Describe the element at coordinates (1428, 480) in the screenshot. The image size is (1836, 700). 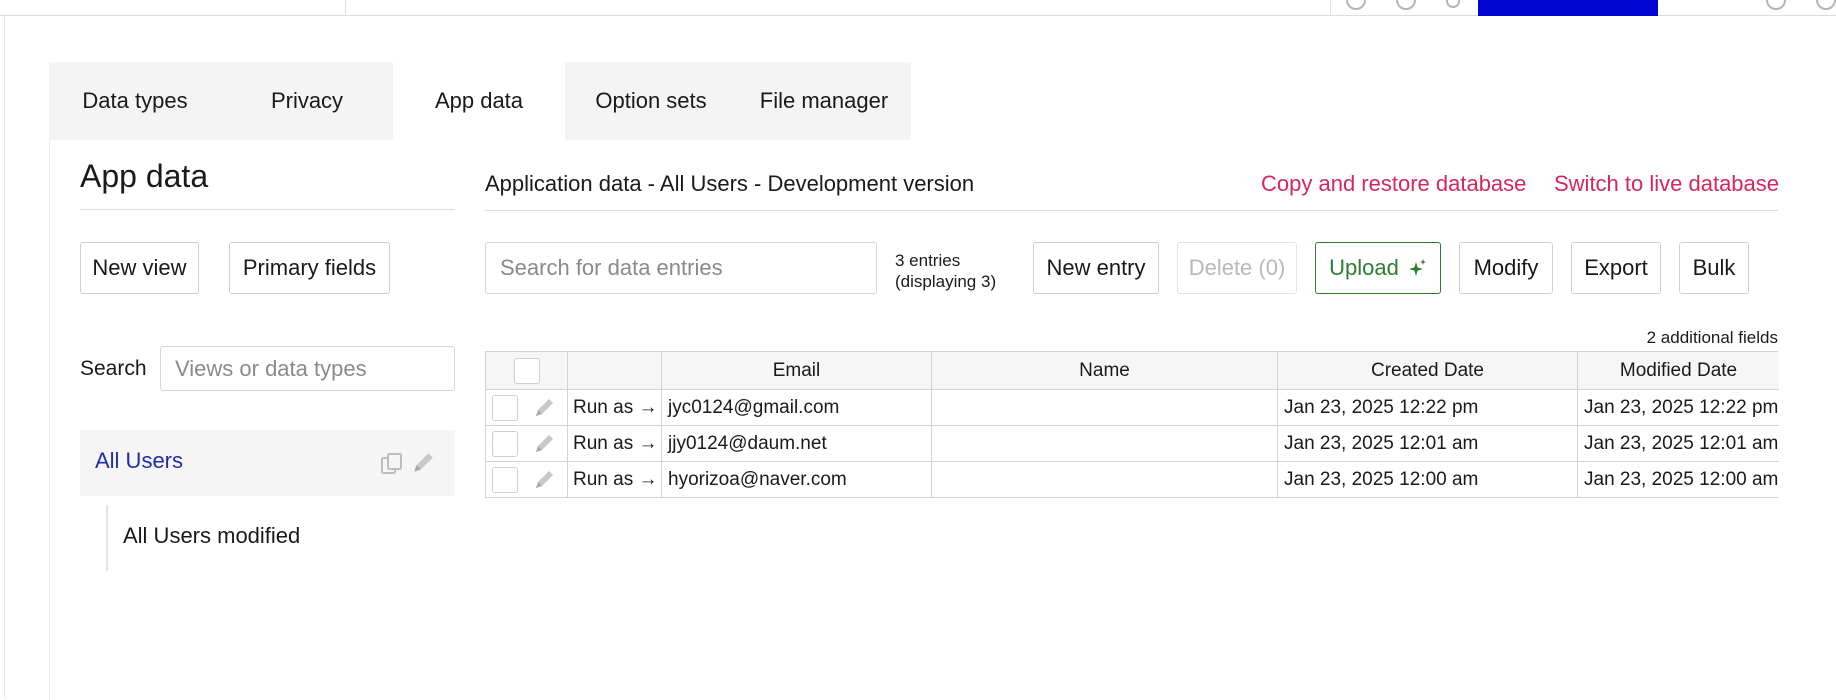
I see `cell-created-date: Jan 23, 2025 12:00 am` at that location.